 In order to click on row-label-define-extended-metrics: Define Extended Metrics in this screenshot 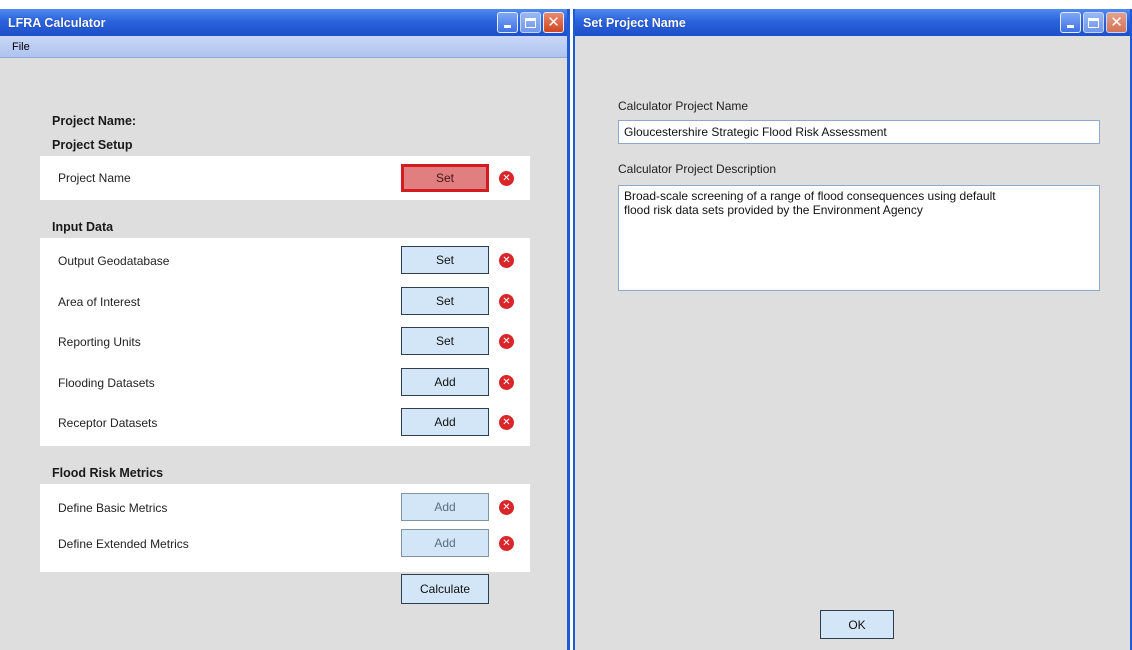, I will do `click(123, 544)`.